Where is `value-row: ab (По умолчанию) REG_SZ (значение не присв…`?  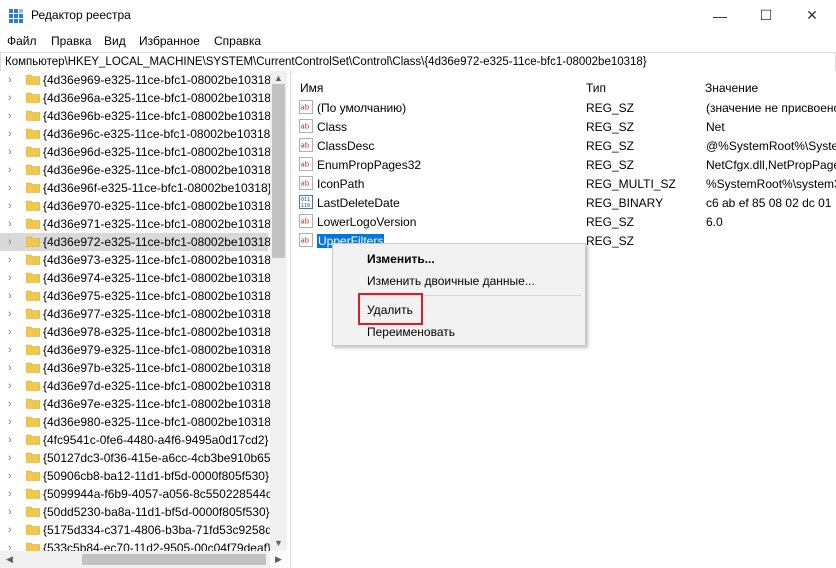 value-row: ab (По умолчанию) REG_SZ (значение не присв… is located at coordinates (564, 107).